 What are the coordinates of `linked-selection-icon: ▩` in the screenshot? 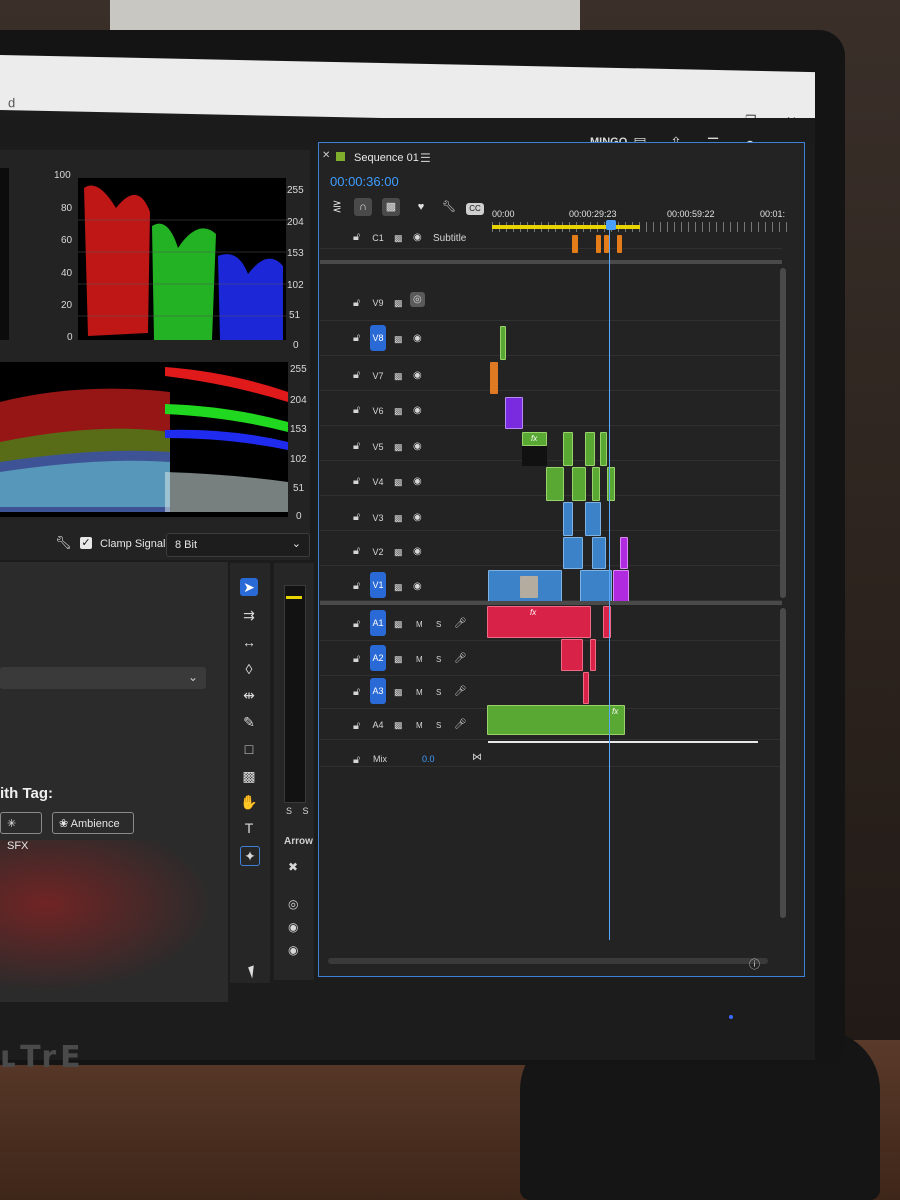 It's located at (391, 207).